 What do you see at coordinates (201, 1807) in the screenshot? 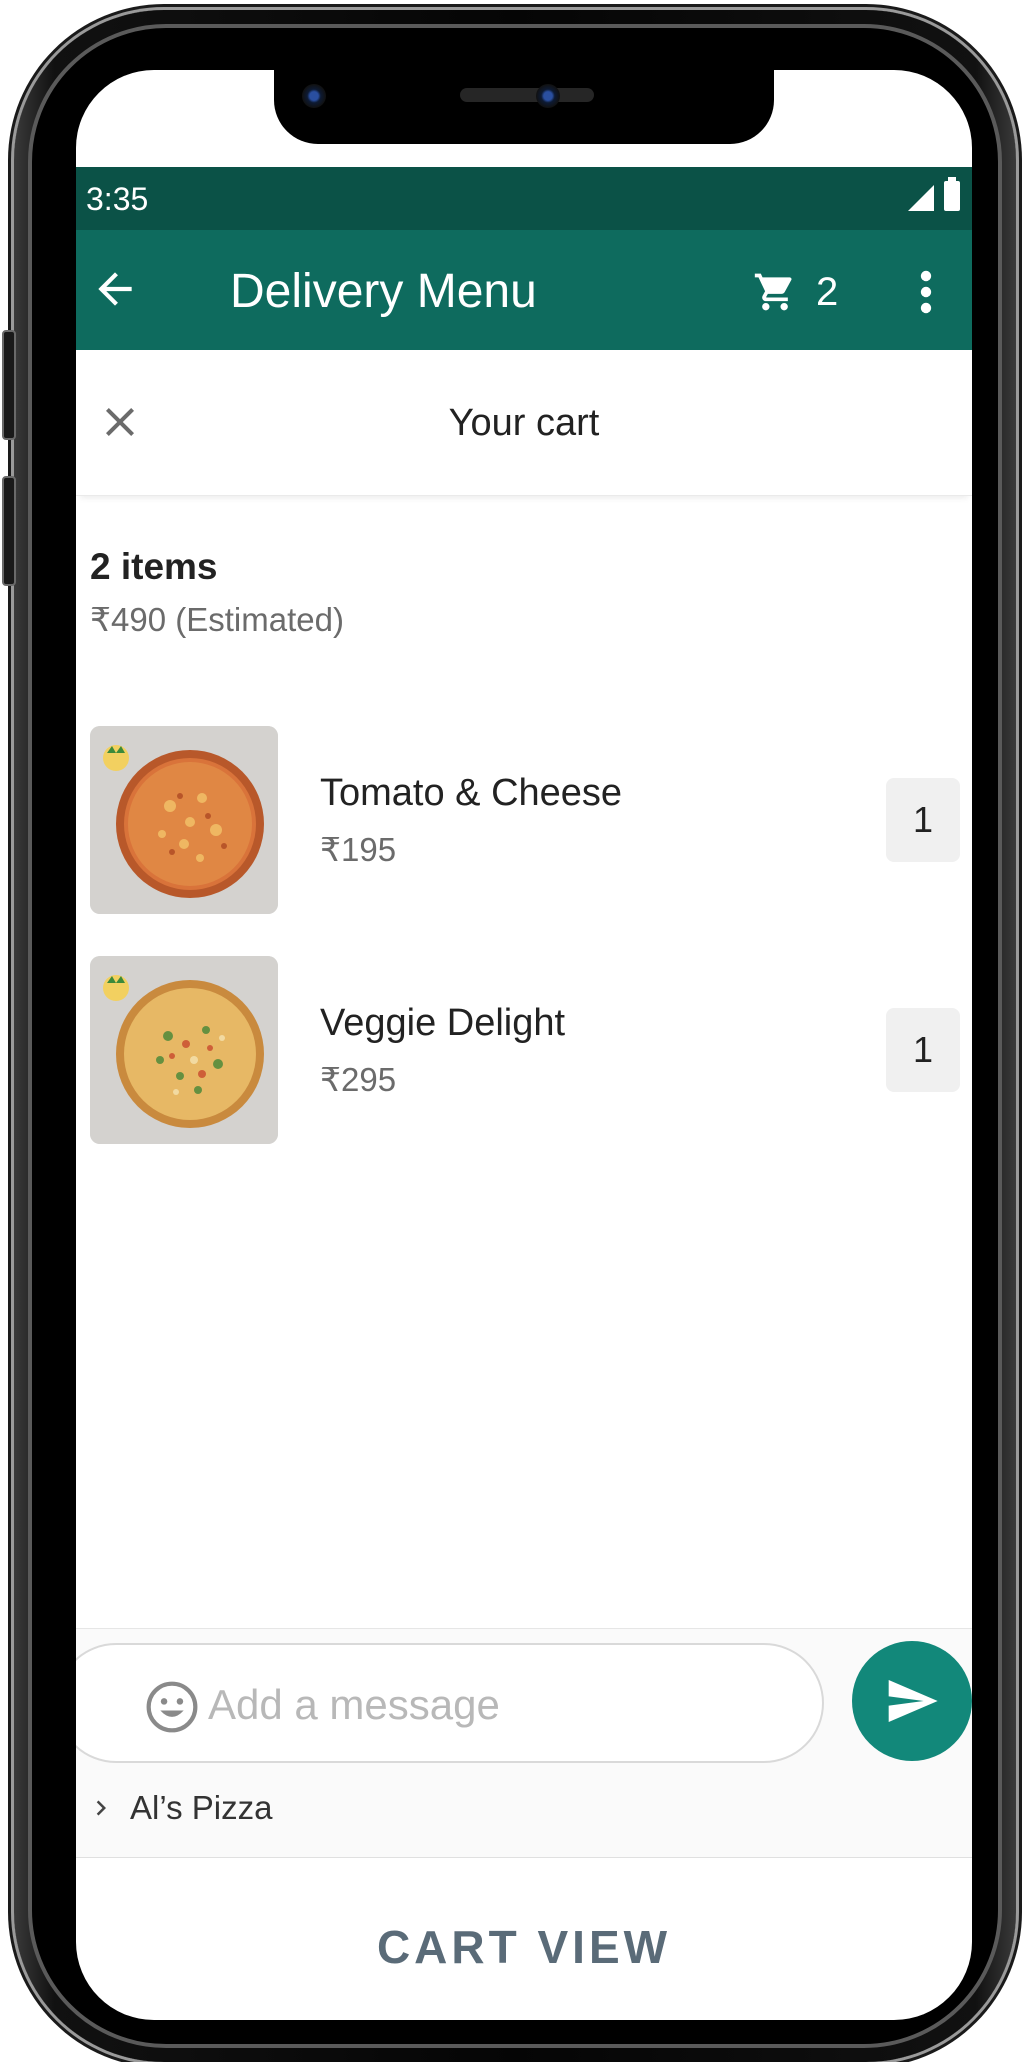
I see `business-name: Al’s Pizza` at bounding box center [201, 1807].